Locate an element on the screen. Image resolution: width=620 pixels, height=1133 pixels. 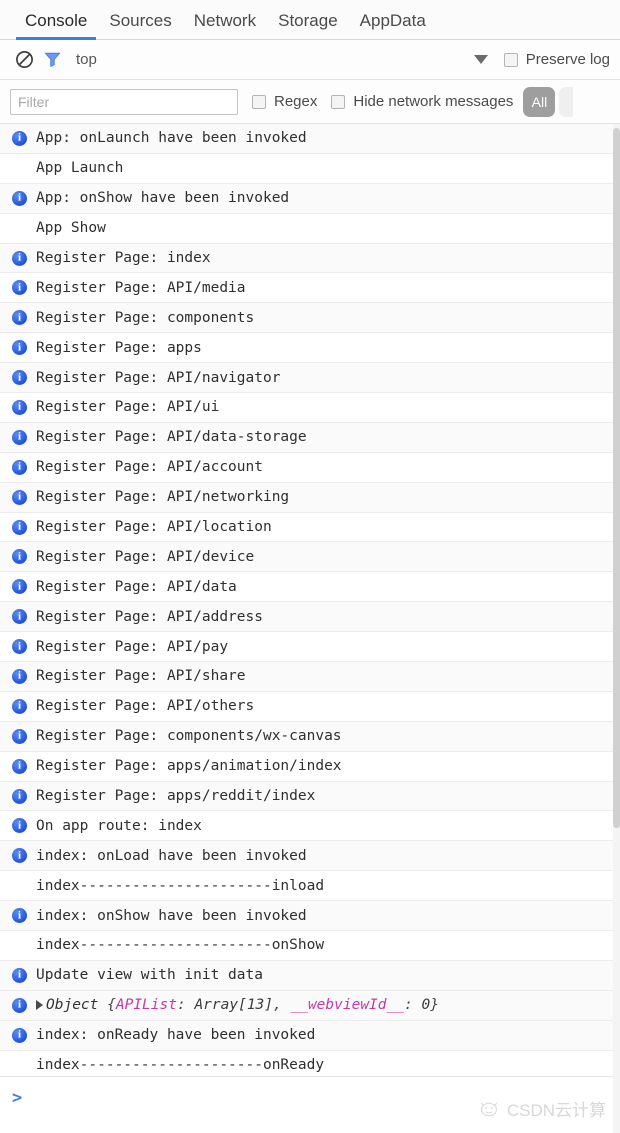
console-message-row: index---------------------onReady is located at coordinates (310, 1063).